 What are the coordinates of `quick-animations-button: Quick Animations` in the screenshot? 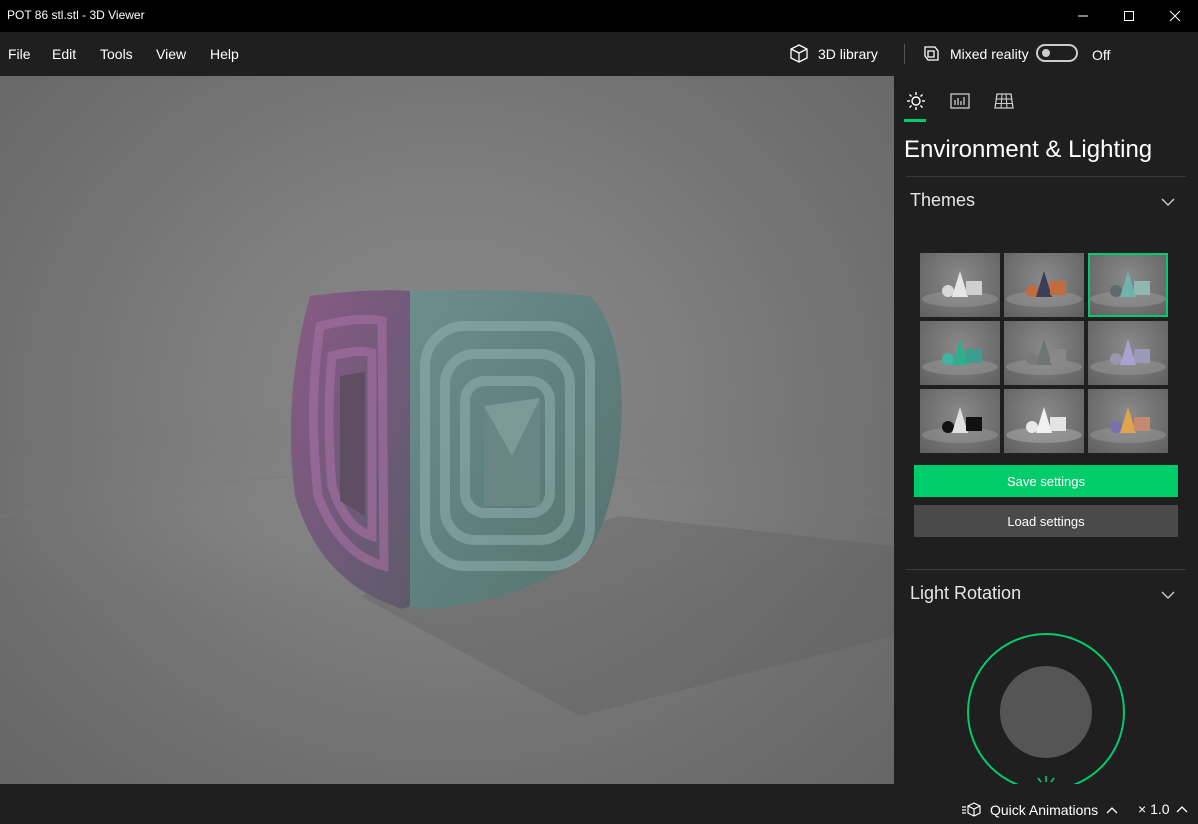 It's located at (1040, 810).